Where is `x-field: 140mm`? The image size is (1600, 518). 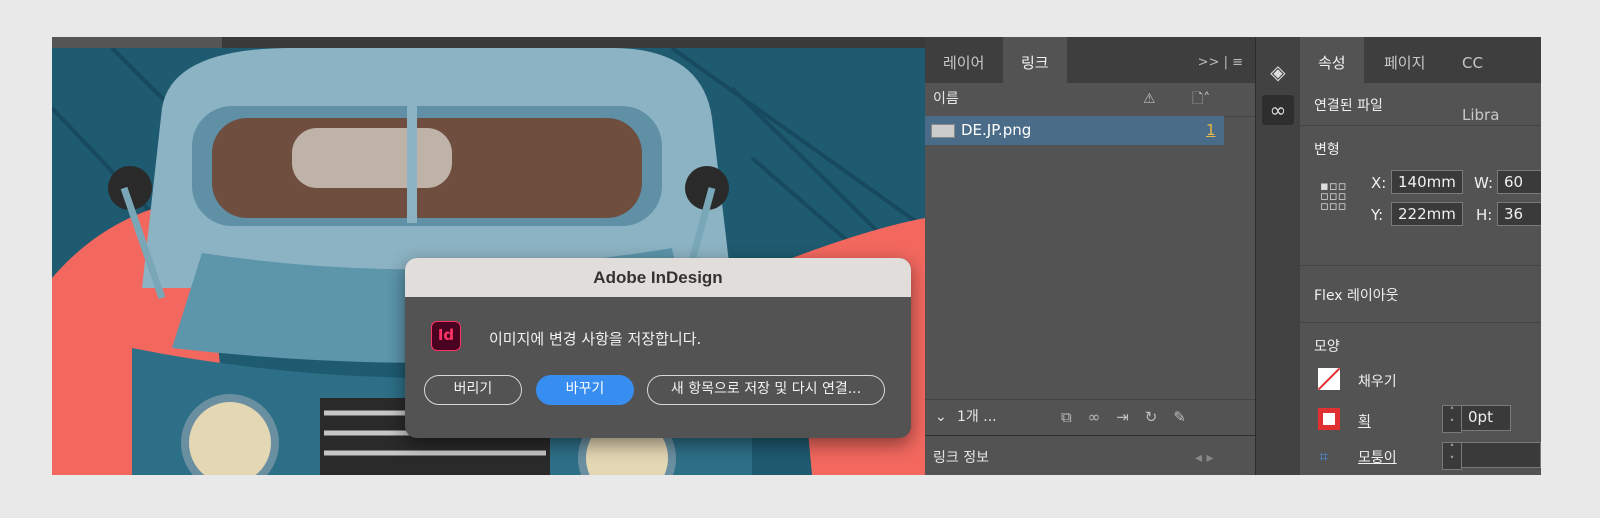 x-field: 140mm is located at coordinates (1427, 182).